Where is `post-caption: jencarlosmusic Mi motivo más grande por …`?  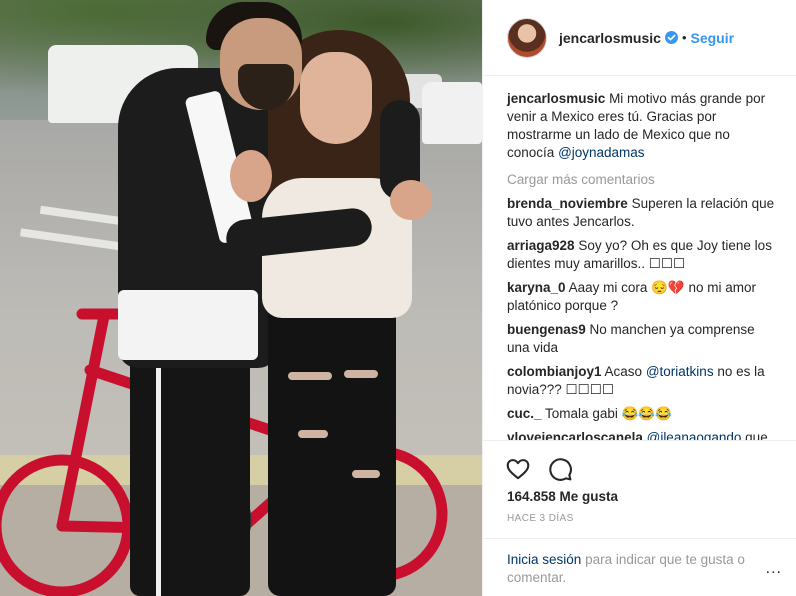 post-caption: jencarlosmusic Mi motivo más grande por … is located at coordinates (643, 126).